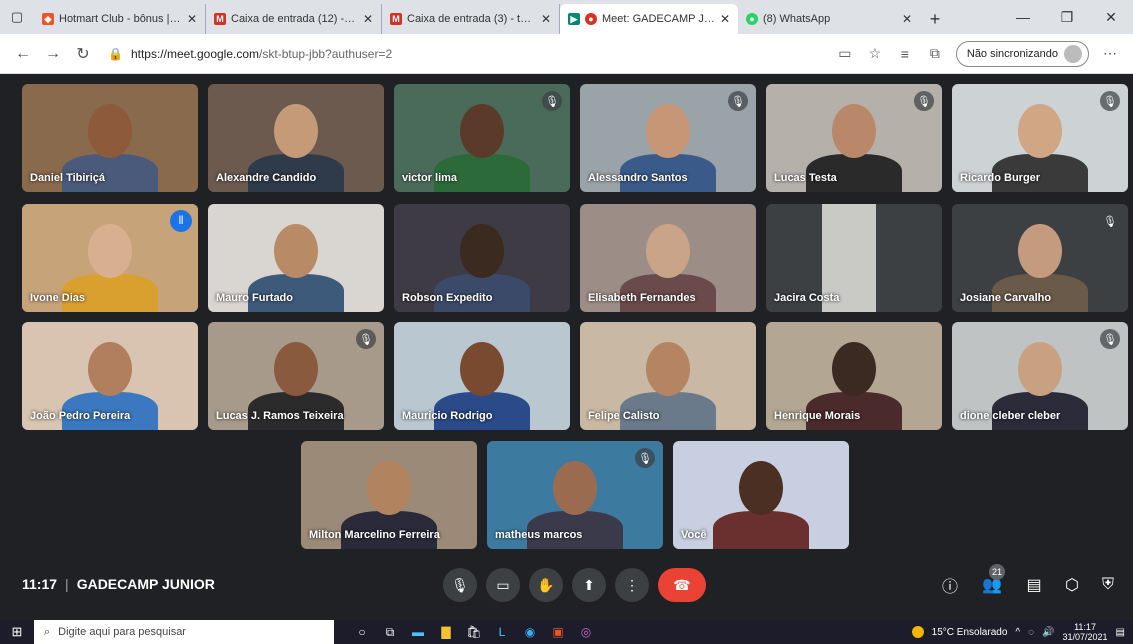  Describe the element at coordinates (829, 19) in the screenshot. I see `tab-whatsapp: ● (8) WhatsApp ✕` at that location.